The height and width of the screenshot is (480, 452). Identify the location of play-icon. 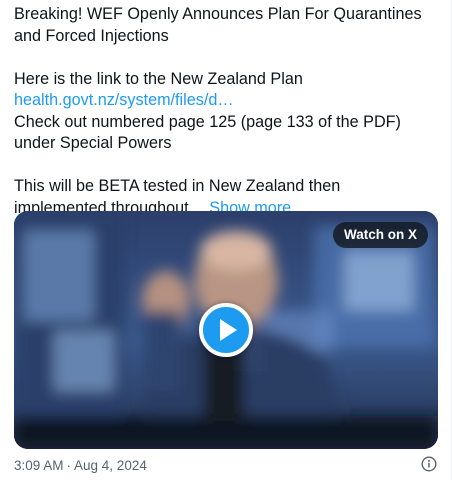
(228, 330).